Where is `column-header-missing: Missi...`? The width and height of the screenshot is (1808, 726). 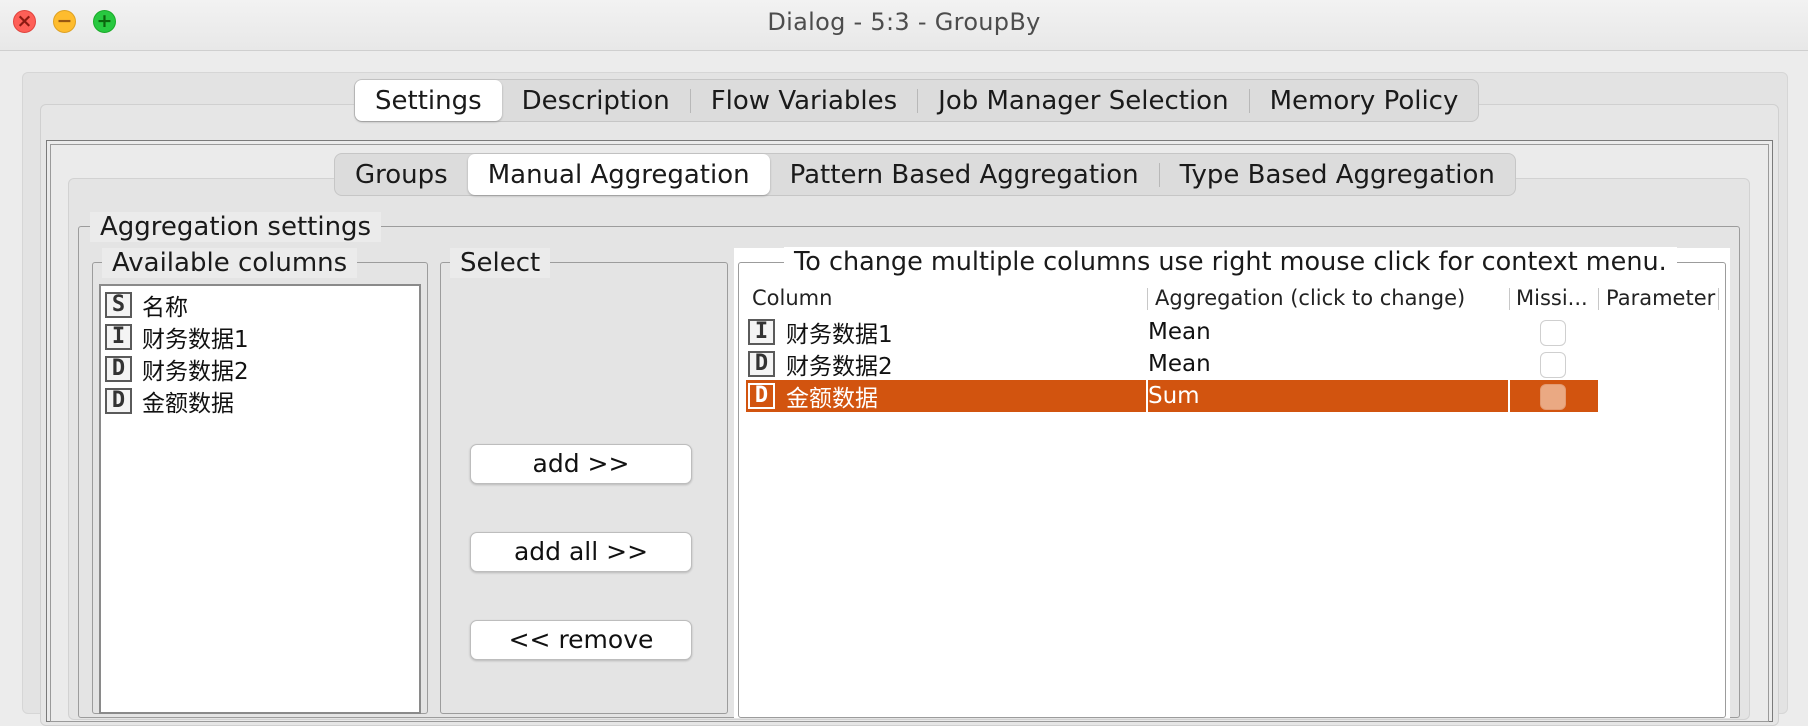
column-header-missing: Missi... is located at coordinates (1552, 298).